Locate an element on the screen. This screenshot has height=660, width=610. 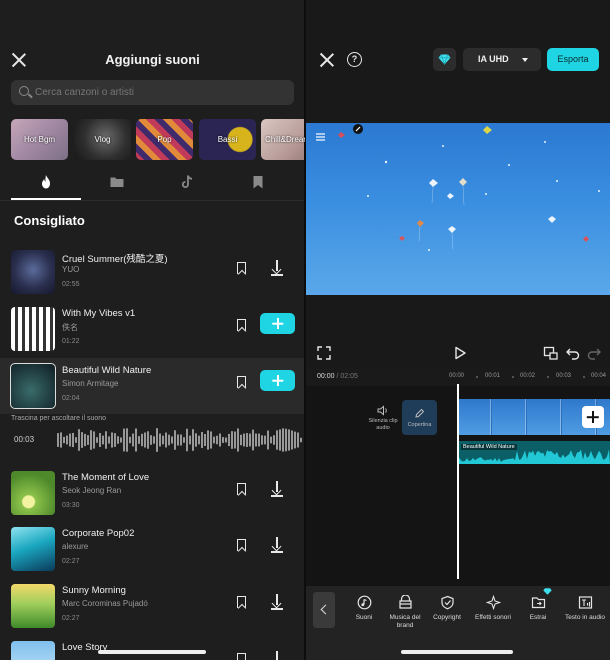
track-item: Cruel Summer(残酷之夏) YUO 02:55 is located at coordinates (152, 272).